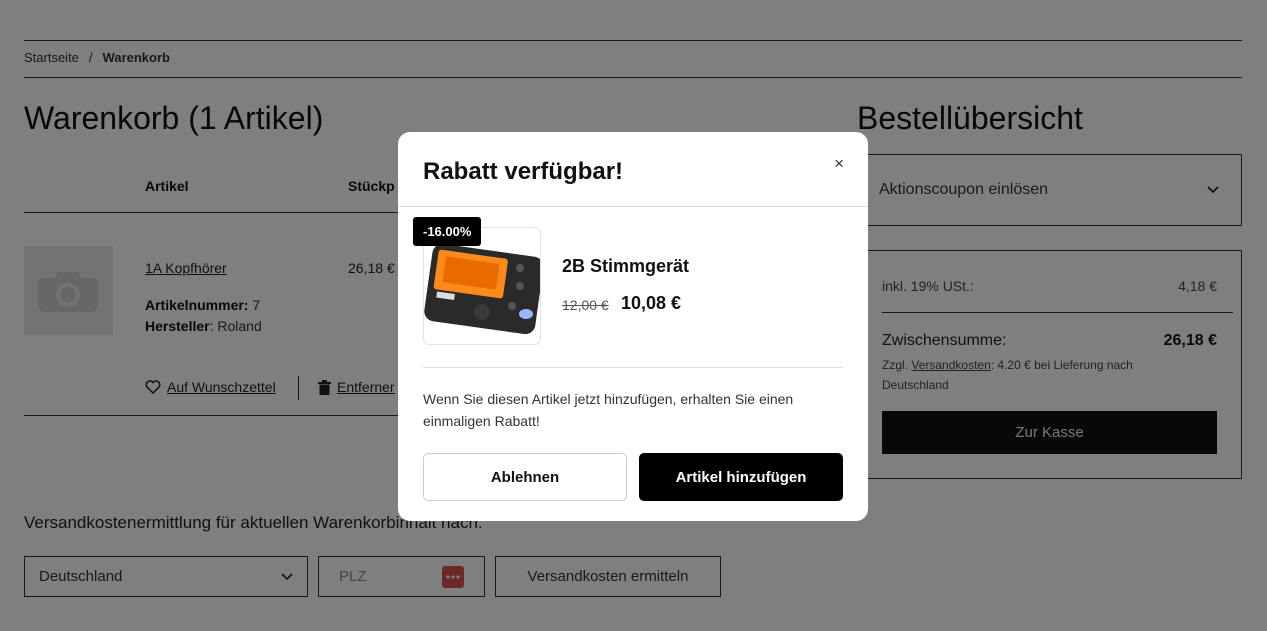 The image size is (1267, 631). What do you see at coordinates (633, 206) in the screenshot?
I see `modal-header-divider` at bounding box center [633, 206].